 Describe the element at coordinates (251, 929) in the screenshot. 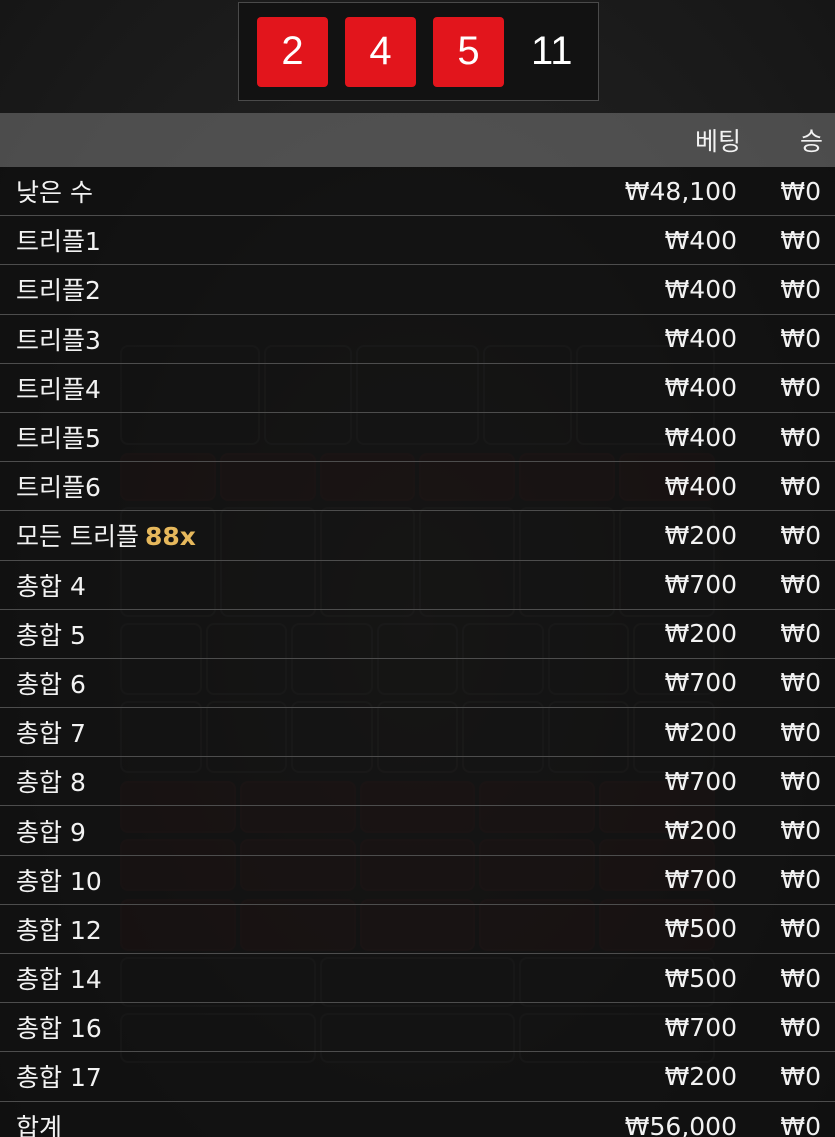

I see `bet-label: 총합 12` at that location.